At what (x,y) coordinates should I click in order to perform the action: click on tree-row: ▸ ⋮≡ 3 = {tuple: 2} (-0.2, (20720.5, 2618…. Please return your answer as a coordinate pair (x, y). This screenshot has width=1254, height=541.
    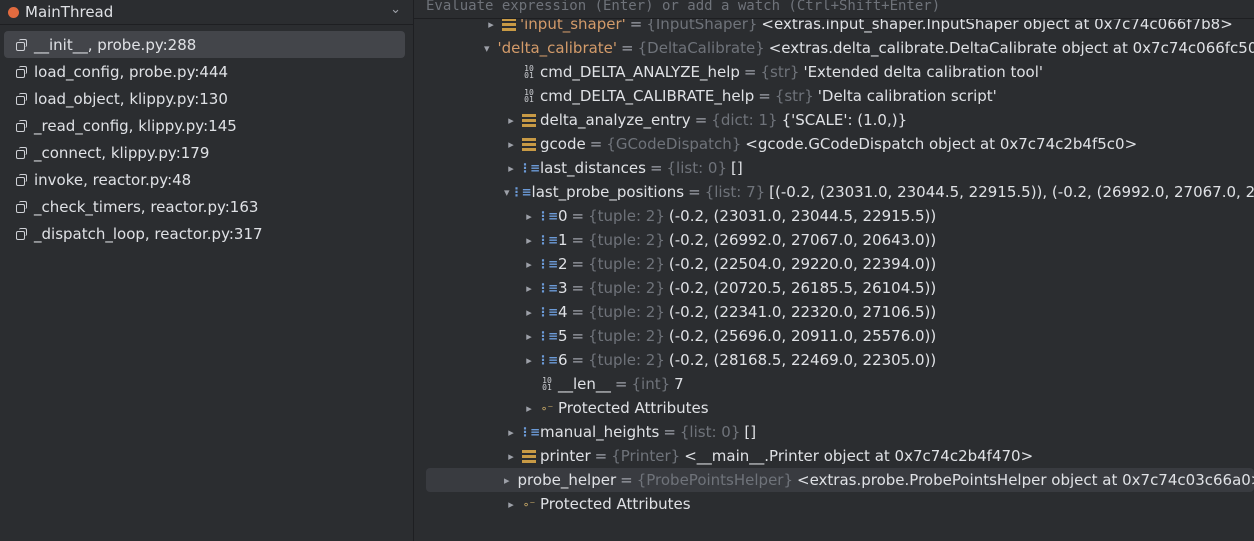
    Looking at the image, I should click on (834, 288).